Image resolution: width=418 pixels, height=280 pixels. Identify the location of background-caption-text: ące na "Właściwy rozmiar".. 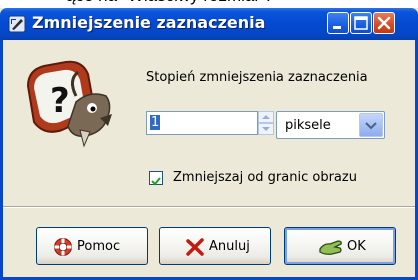
(209, 4).